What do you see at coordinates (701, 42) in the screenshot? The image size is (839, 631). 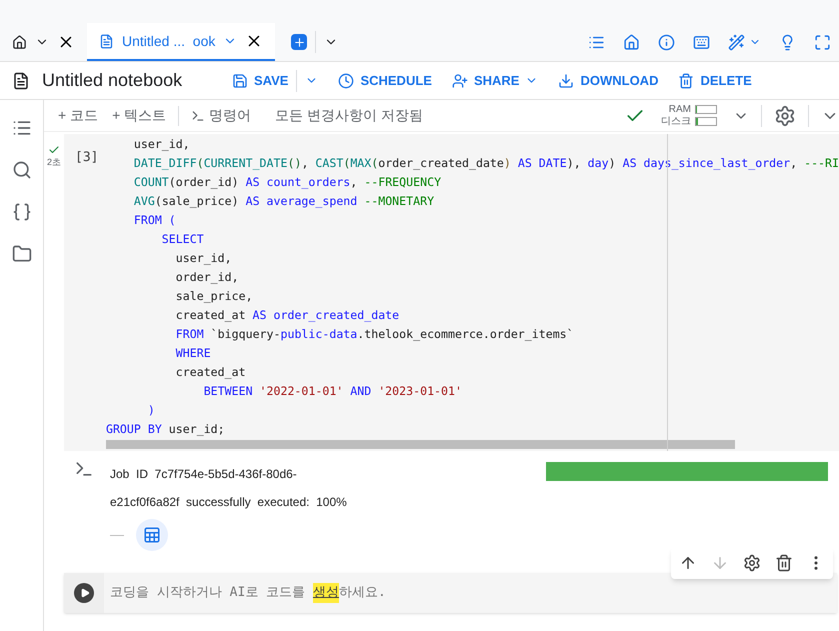 I see `keyboard-icon` at bounding box center [701, 42].